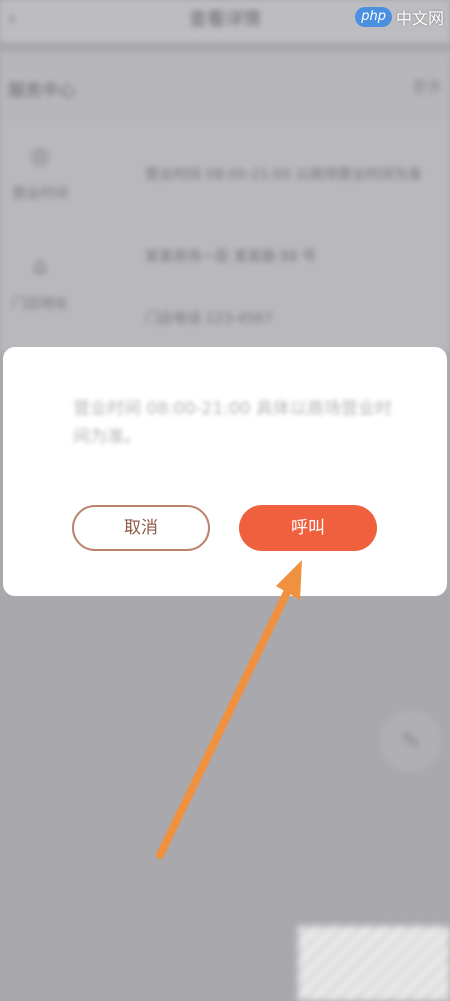 This screenshot has width=450, height=1001. Describe the element at coordinates (141, 528) in the screenshot. I see `cancel-button: 取消` at that location.